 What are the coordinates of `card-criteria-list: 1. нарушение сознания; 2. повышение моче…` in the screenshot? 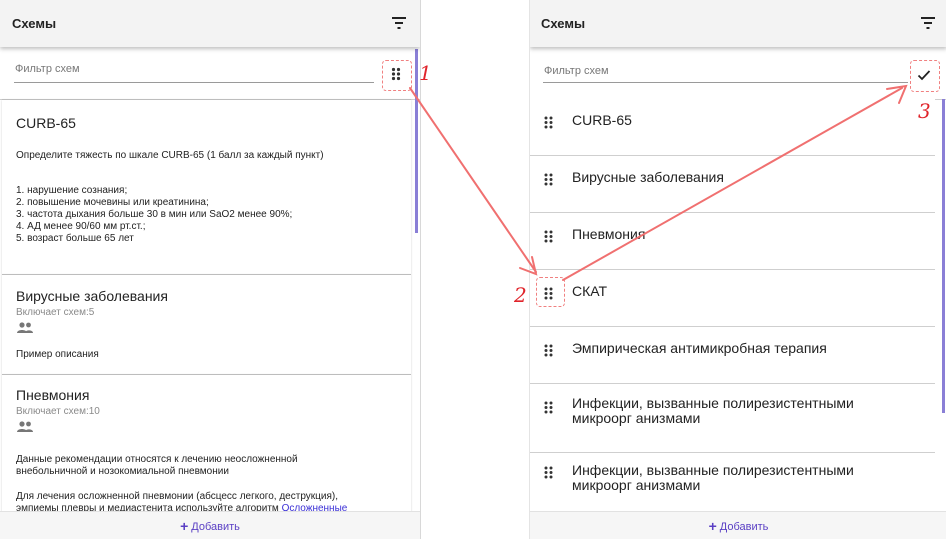 It's located at (203, 215).